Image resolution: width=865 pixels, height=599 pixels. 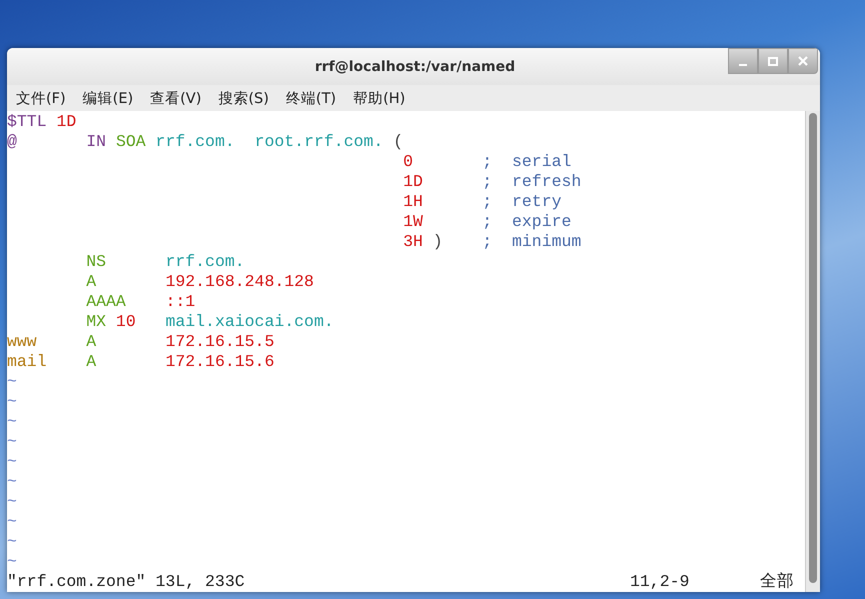 What do you see at coordinates (97, 142) in the screenshot?
I see `code-token: IN` at bounding box center [97, 142].